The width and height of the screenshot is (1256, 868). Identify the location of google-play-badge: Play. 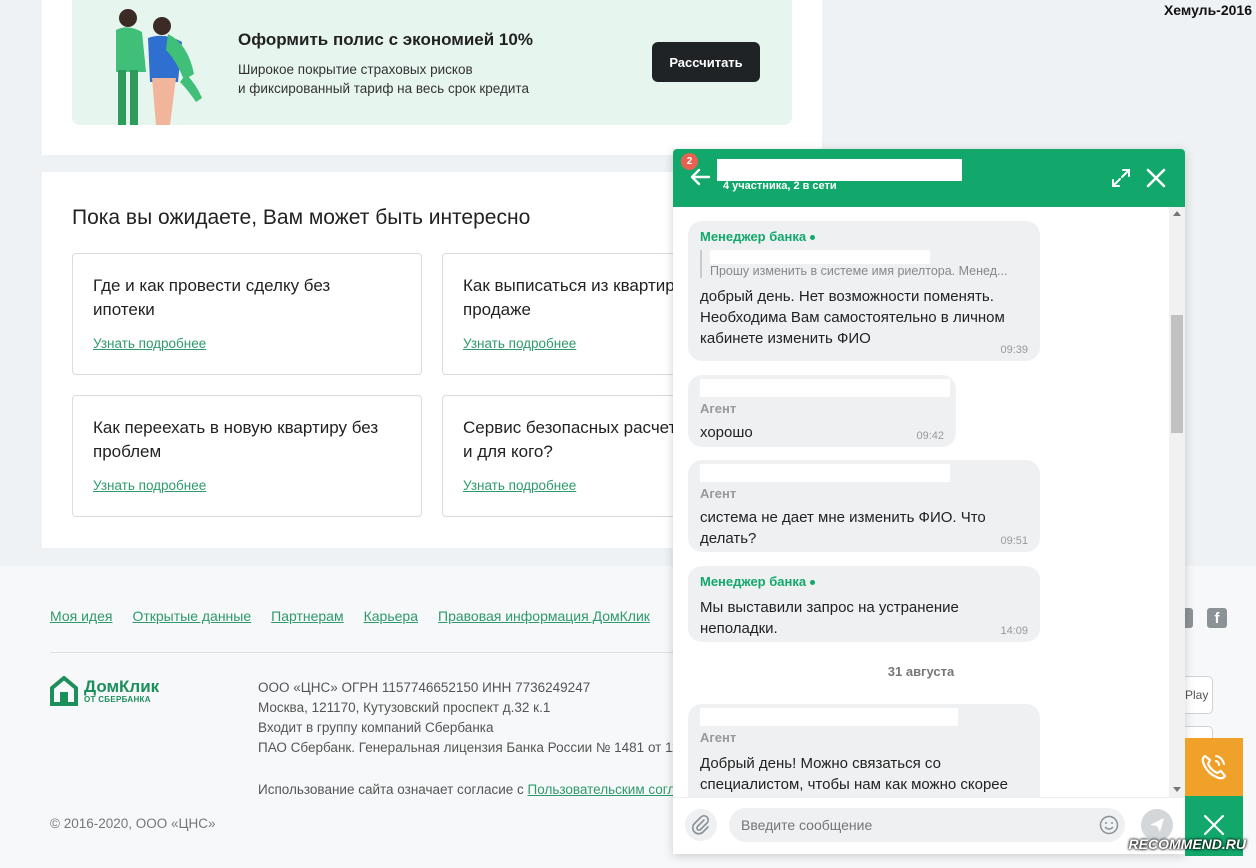
(1199, 695).